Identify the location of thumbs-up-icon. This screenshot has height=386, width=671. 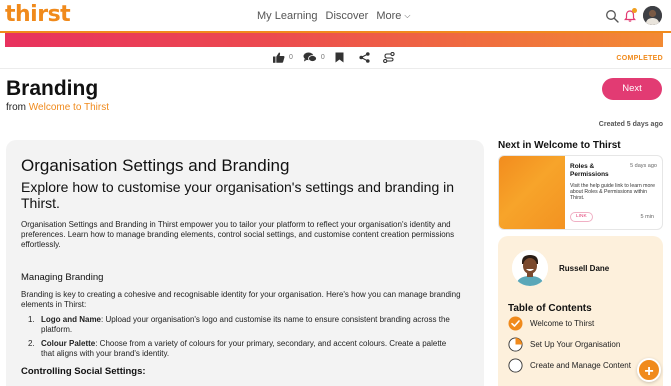
(279, 57).